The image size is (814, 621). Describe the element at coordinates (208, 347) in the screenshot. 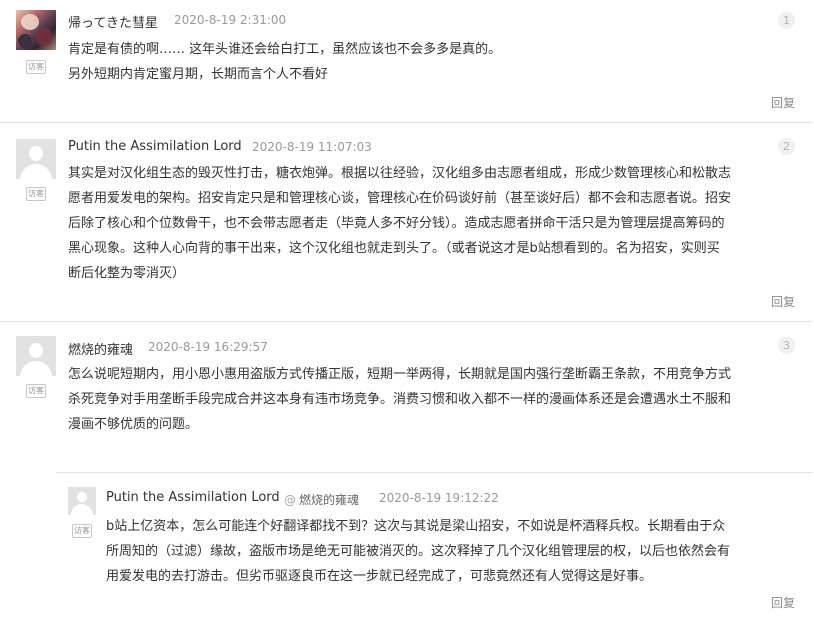

I see `comment-time: 2020-8-19 16:29:57` at that location.